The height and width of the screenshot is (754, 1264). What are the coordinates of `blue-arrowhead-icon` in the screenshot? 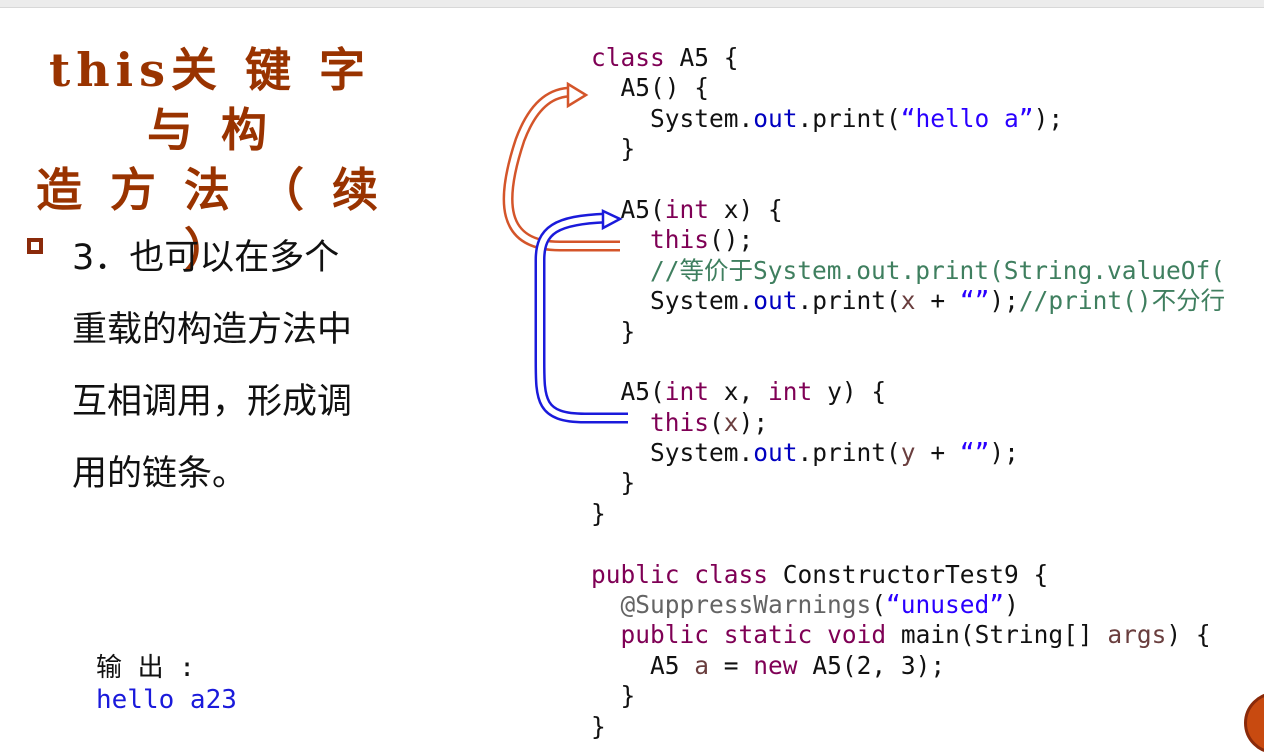 It's located at (612, 220).